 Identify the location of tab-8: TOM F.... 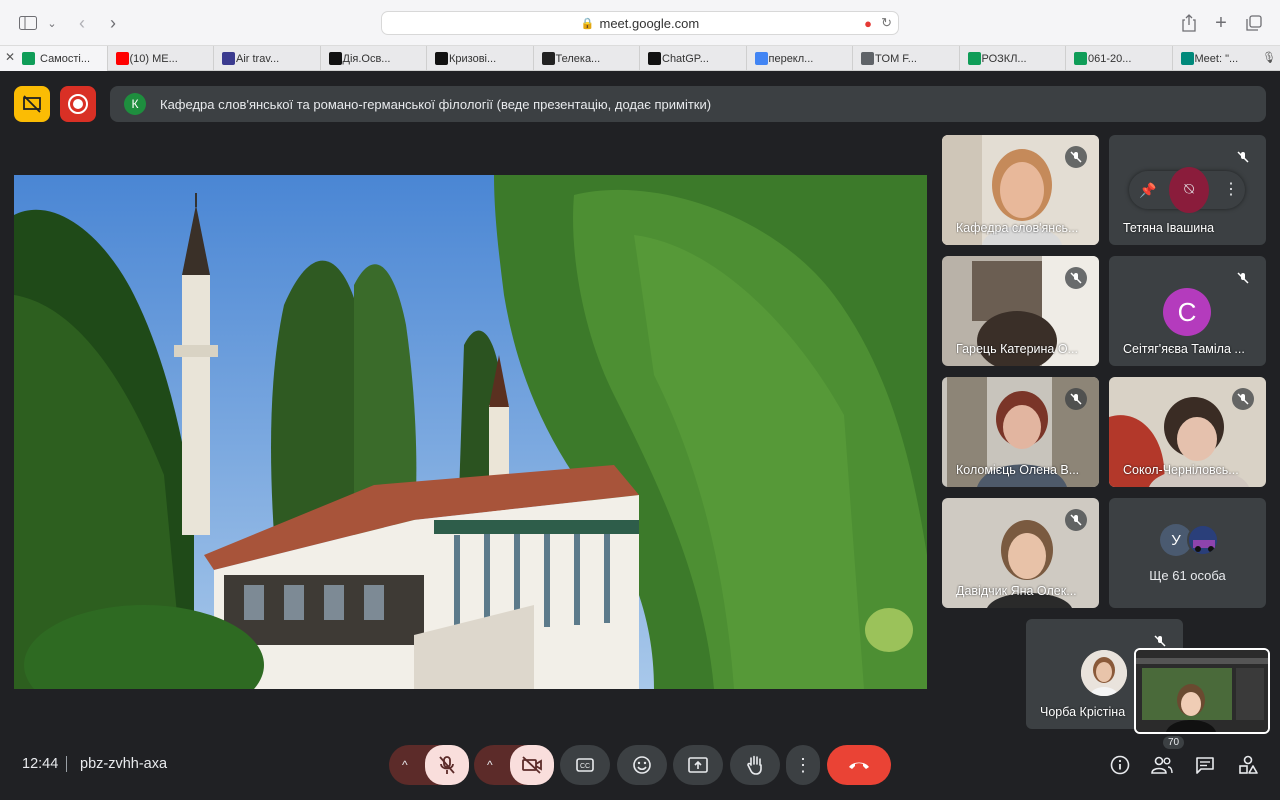
(906, 58).